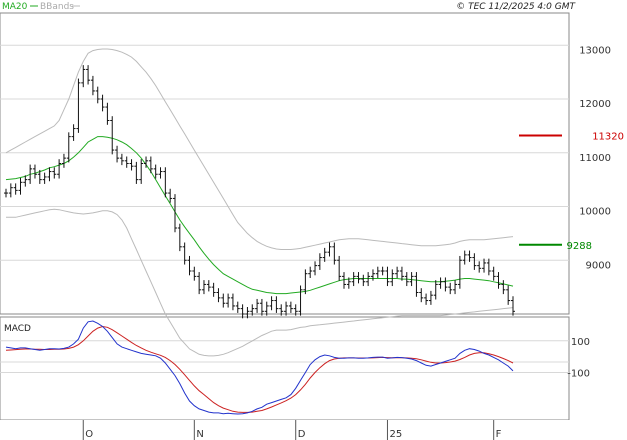  I want to click on price-y-axis: 9000 10000 11000 12000 13000, so click(595, 158).